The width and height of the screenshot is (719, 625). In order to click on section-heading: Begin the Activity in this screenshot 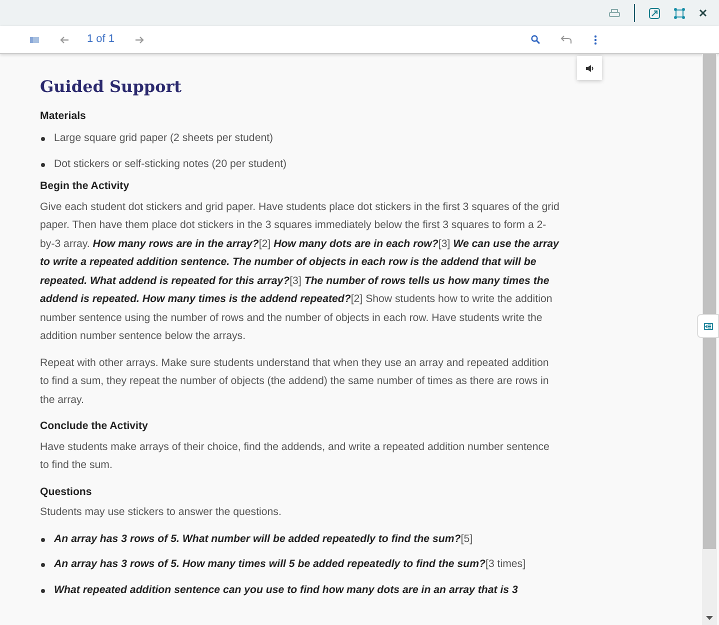, I will do `click(85, 186)`.